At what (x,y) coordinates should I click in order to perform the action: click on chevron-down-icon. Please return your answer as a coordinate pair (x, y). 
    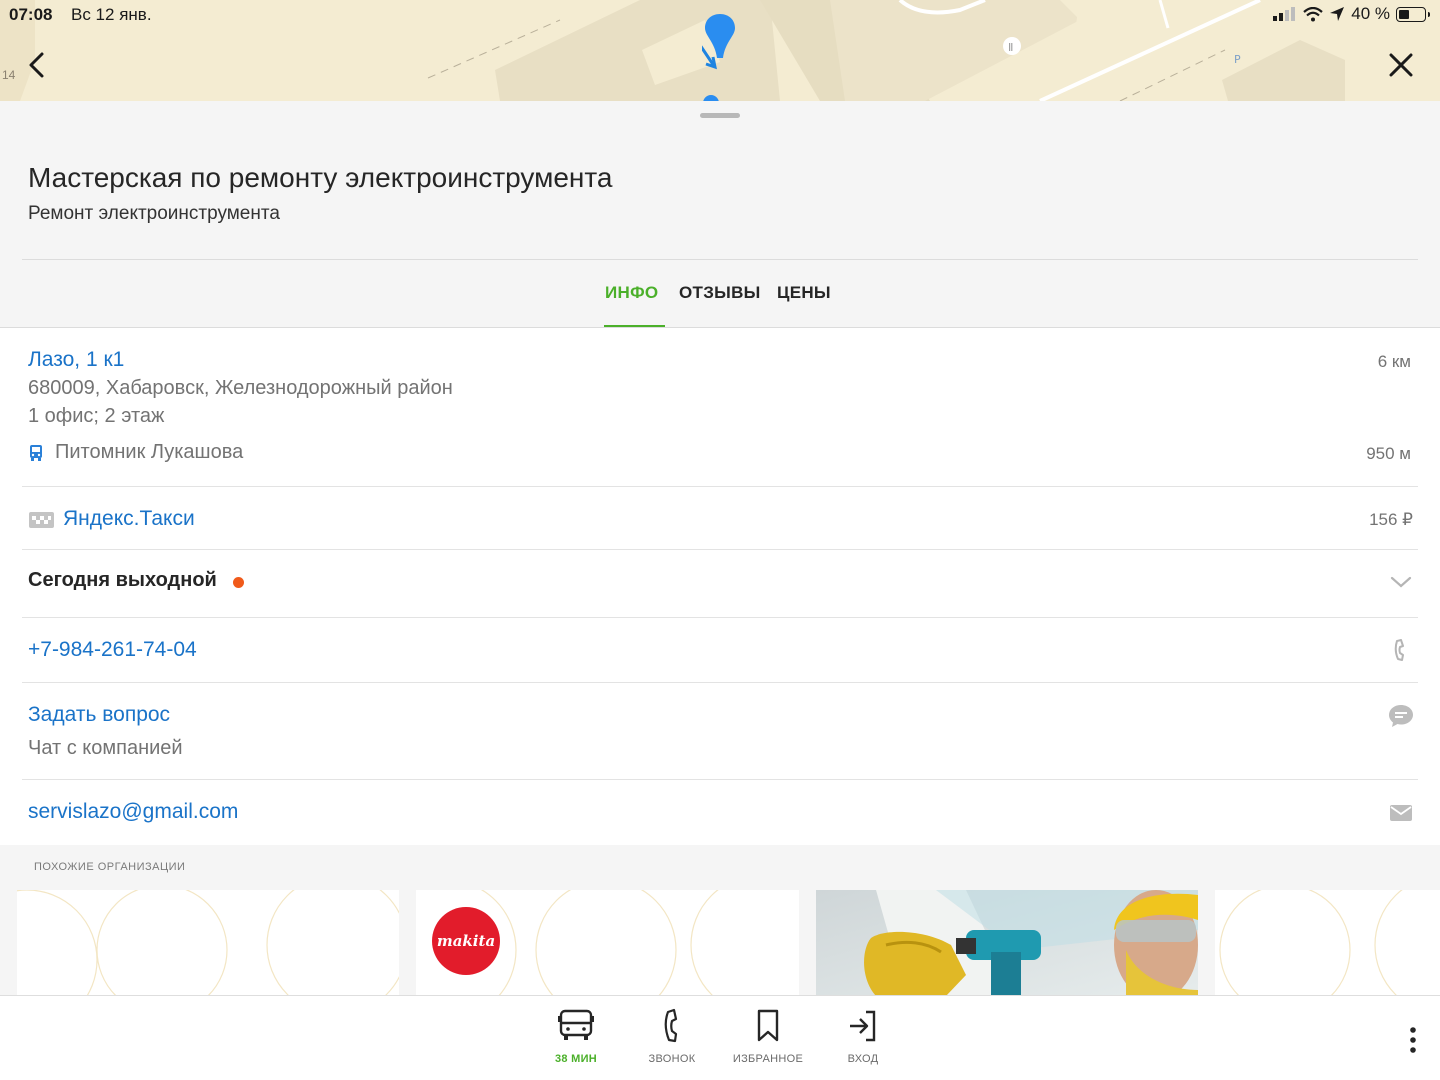
    Looking at the image, I should click on (1401, 582).